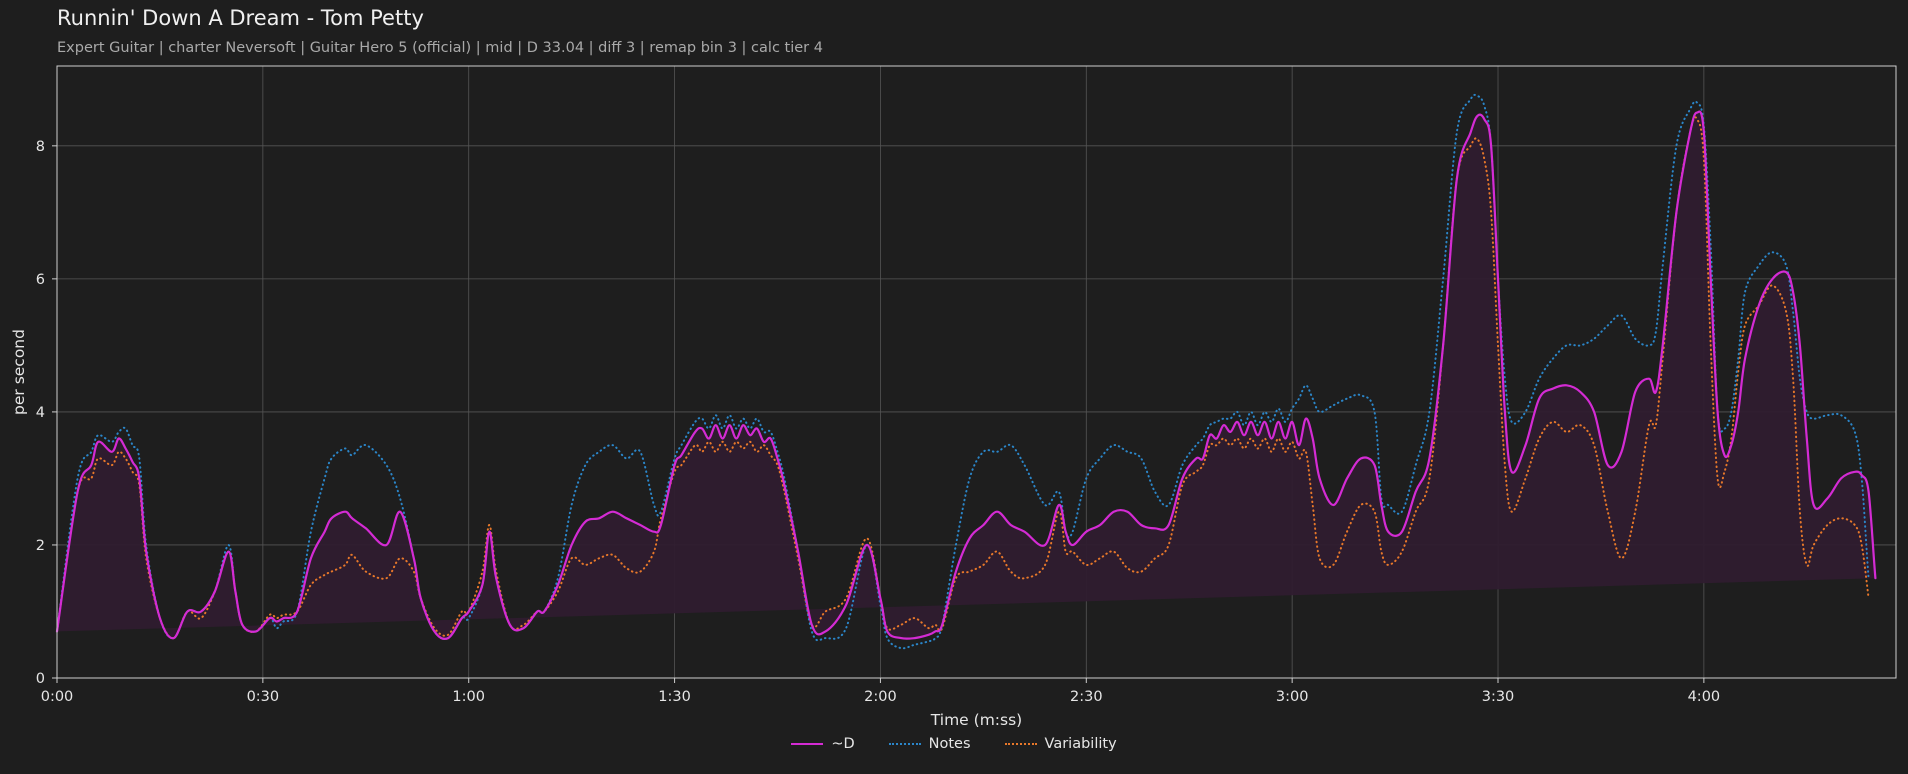  I want to click on legend-swatch-variability, so click(1020, 744).